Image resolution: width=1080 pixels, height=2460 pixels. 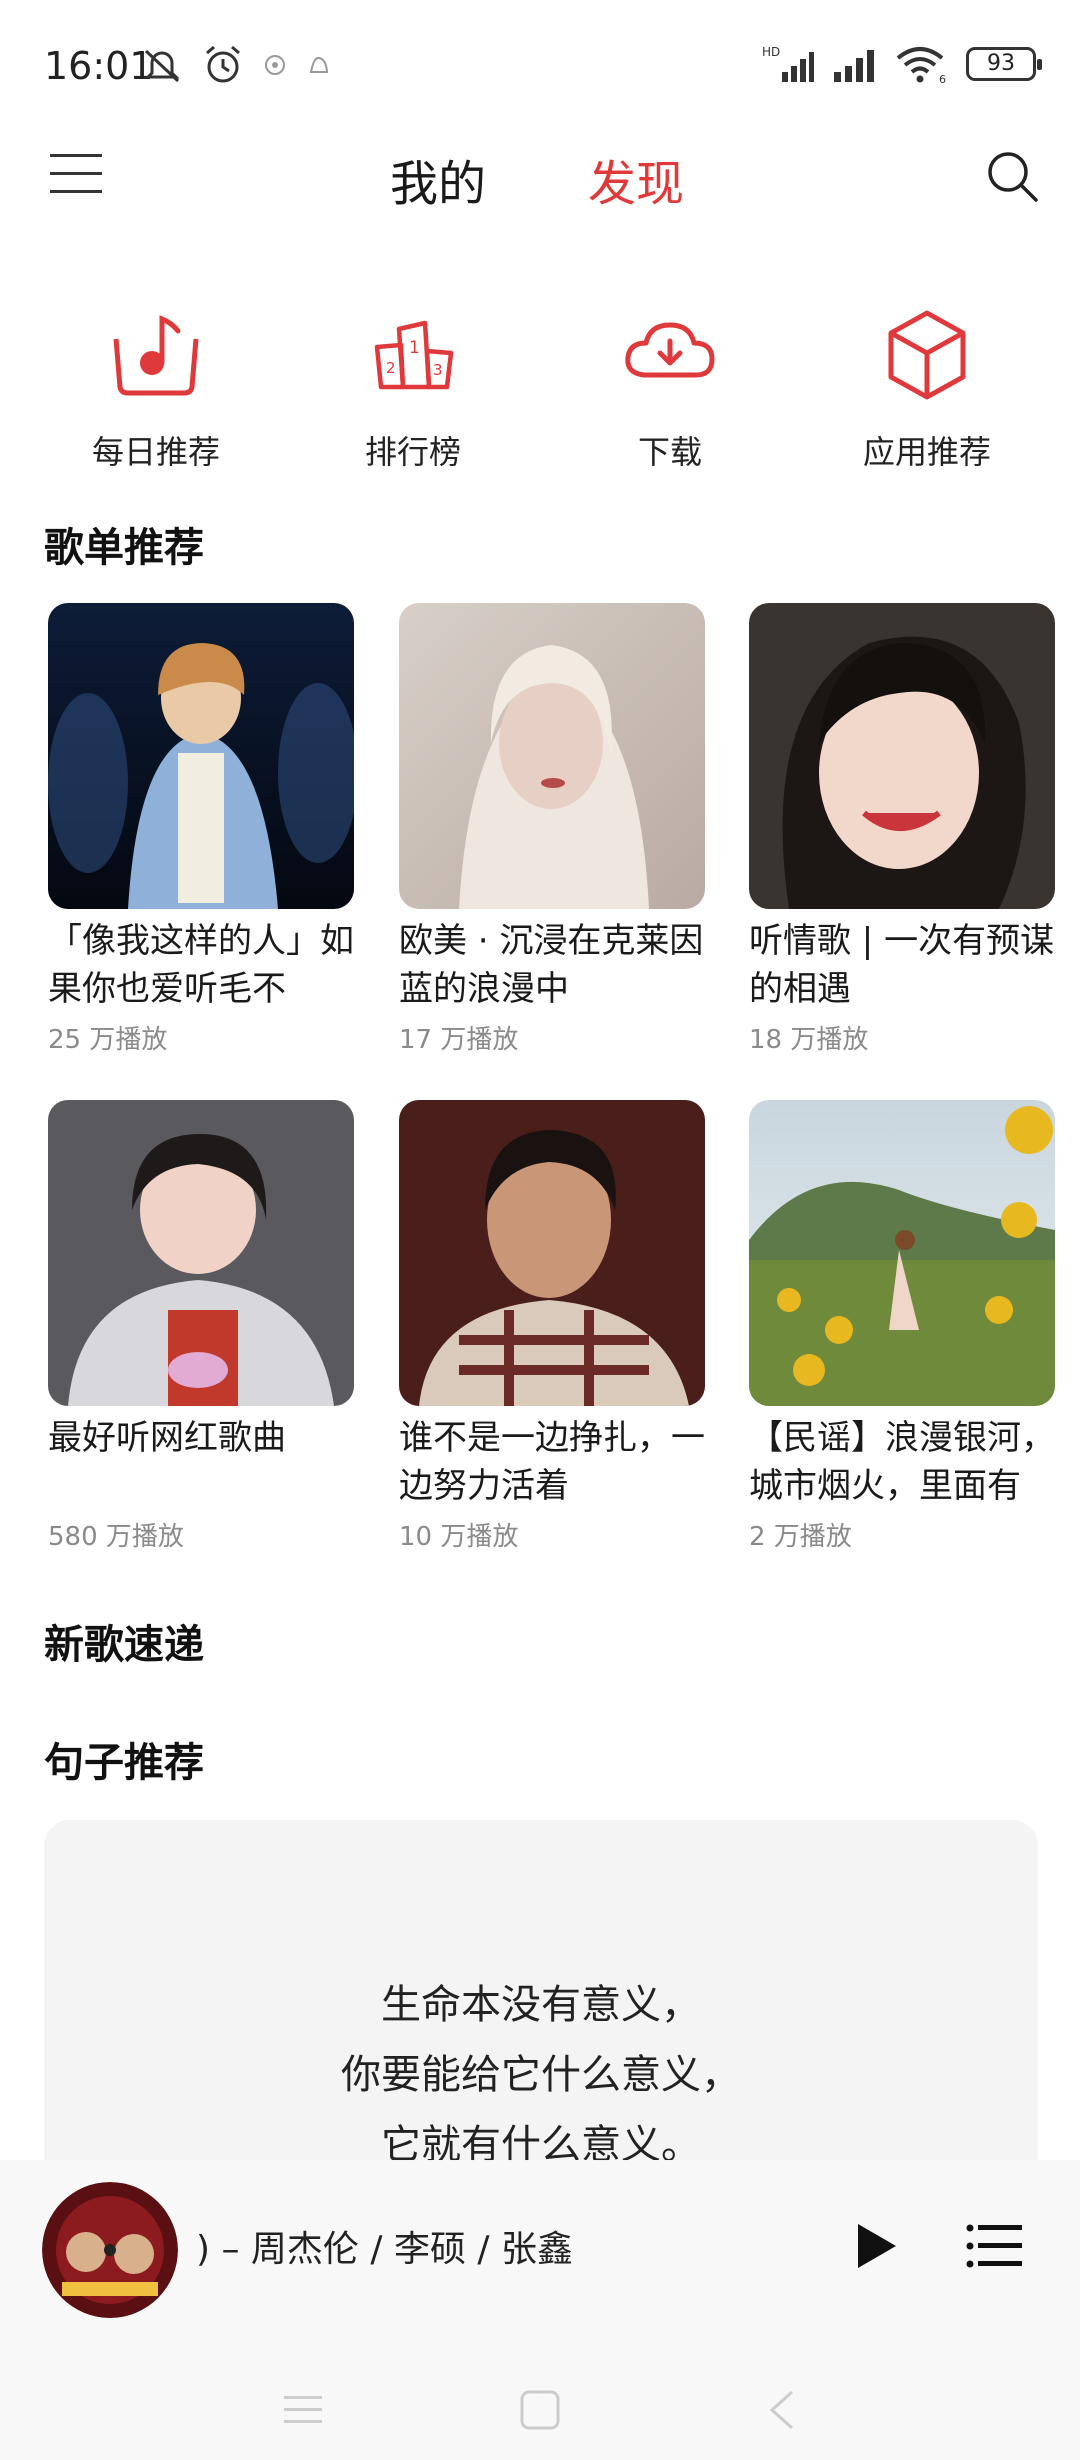 I want to click on now-playing-album-art, so click(x=110, y=2250).